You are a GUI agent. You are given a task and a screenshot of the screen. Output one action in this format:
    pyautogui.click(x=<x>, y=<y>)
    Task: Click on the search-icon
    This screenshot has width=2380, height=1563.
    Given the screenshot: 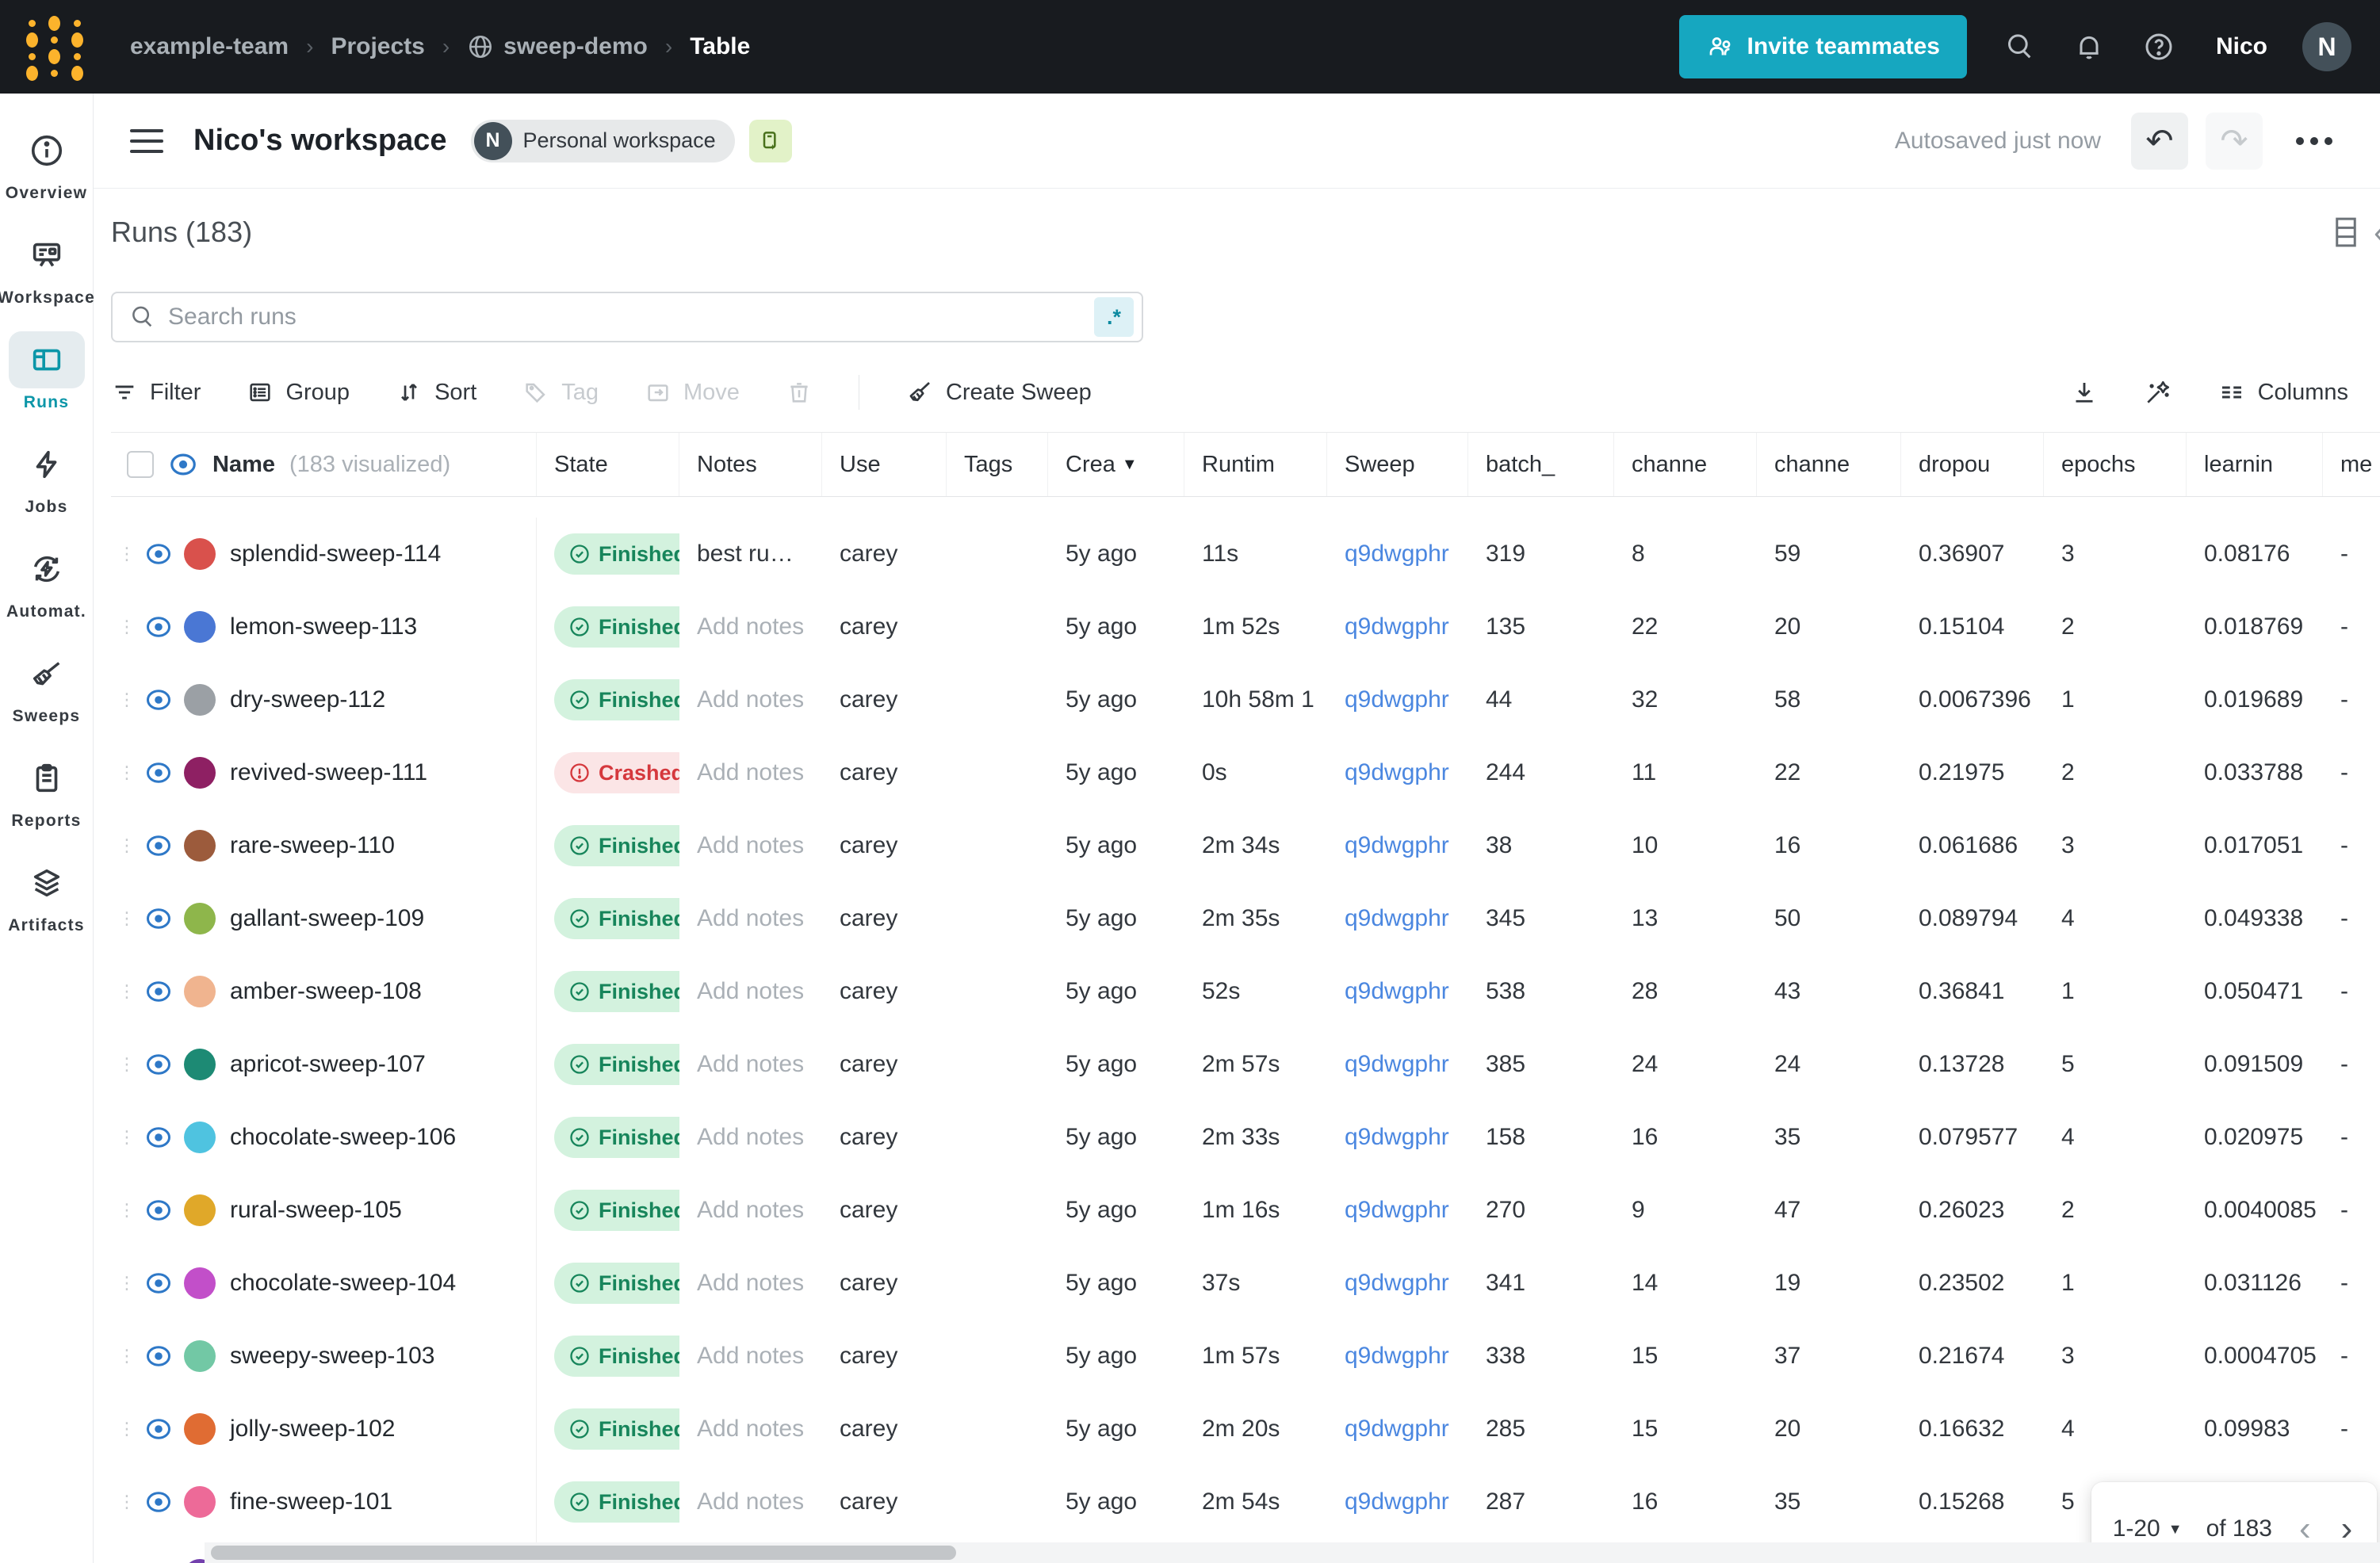 What is the action you would take?
    pyautogui.click(x=2019, y=46)
    